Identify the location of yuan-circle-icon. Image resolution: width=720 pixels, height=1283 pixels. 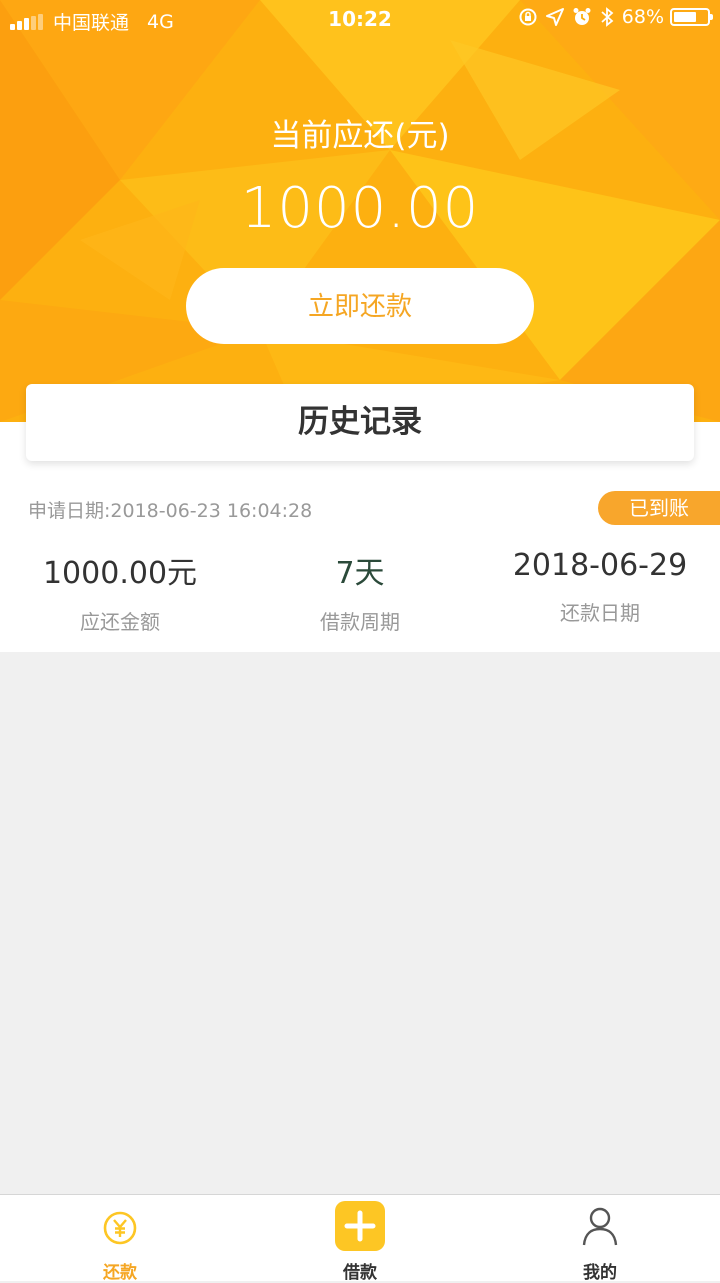
(120, 1228).